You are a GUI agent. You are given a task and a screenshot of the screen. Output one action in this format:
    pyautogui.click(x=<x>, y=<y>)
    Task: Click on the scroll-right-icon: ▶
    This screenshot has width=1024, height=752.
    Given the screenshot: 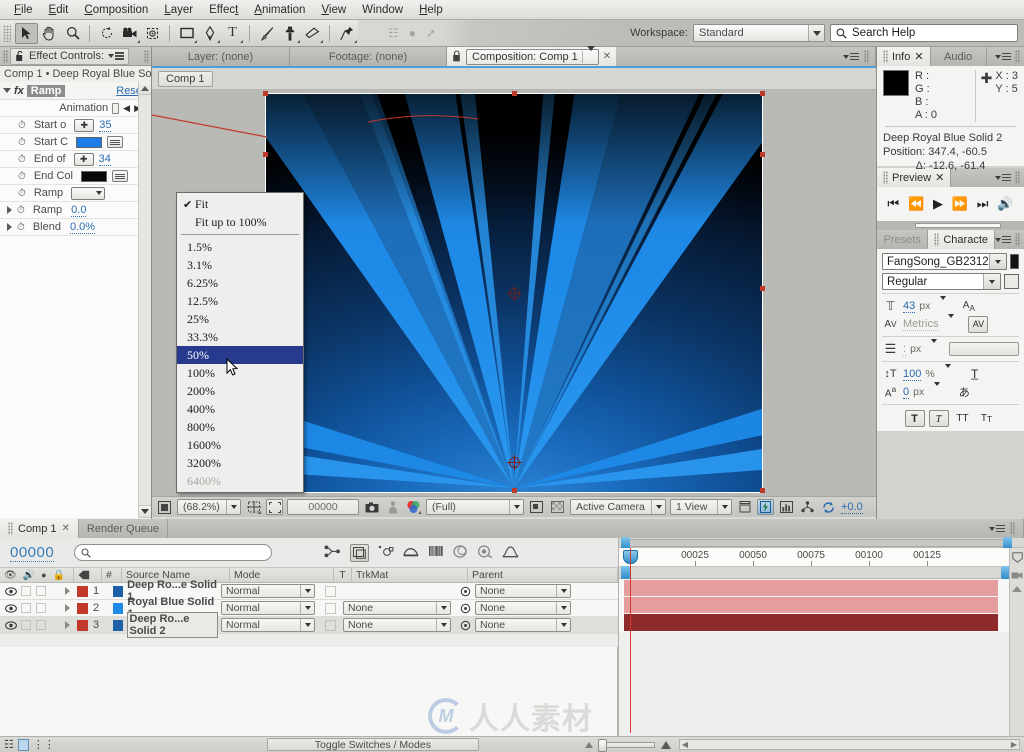 What is the action you would take?
    pyautogui.click(x=1014, y=744)
    